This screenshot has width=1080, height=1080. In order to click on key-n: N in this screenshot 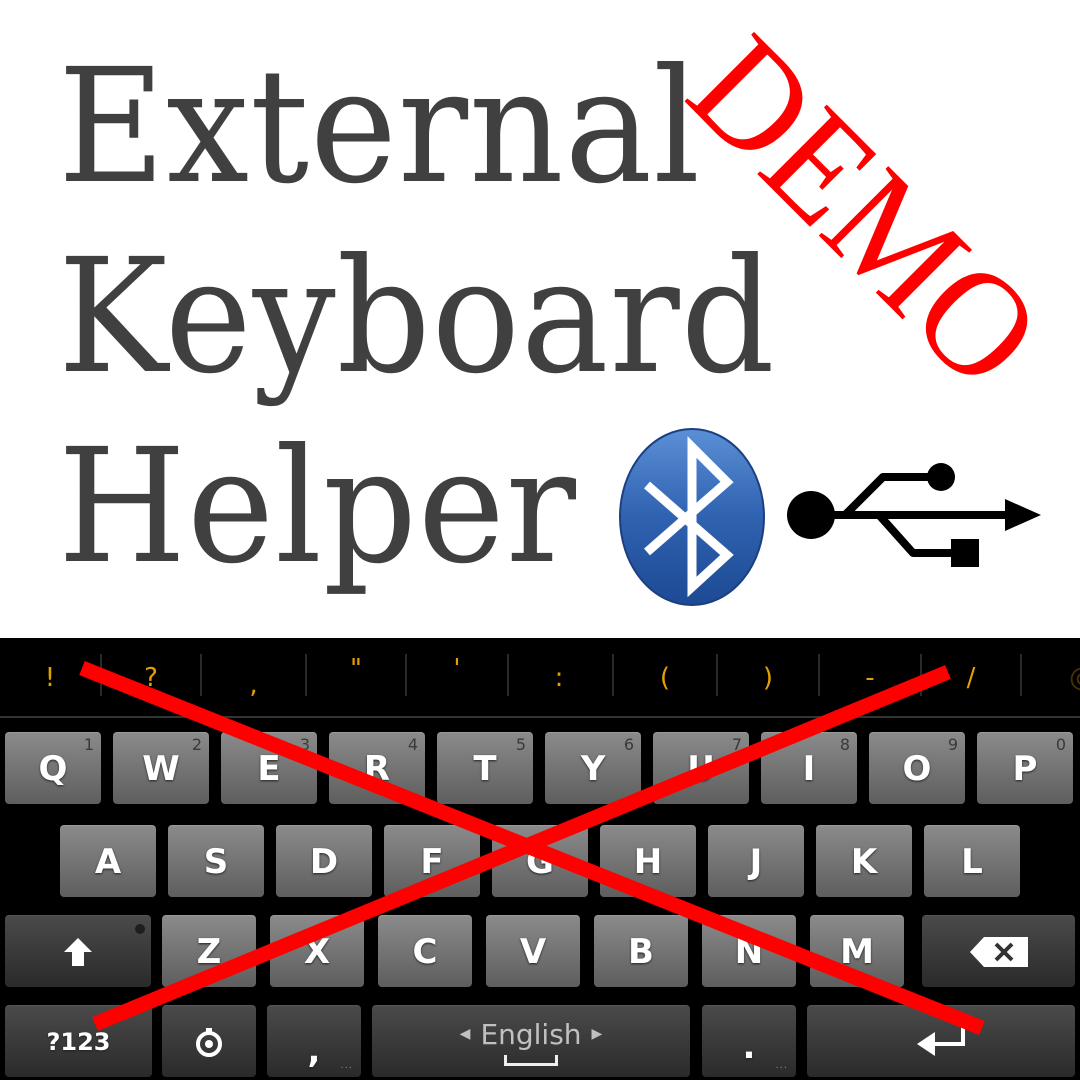, I will do `click(749, 951)`.